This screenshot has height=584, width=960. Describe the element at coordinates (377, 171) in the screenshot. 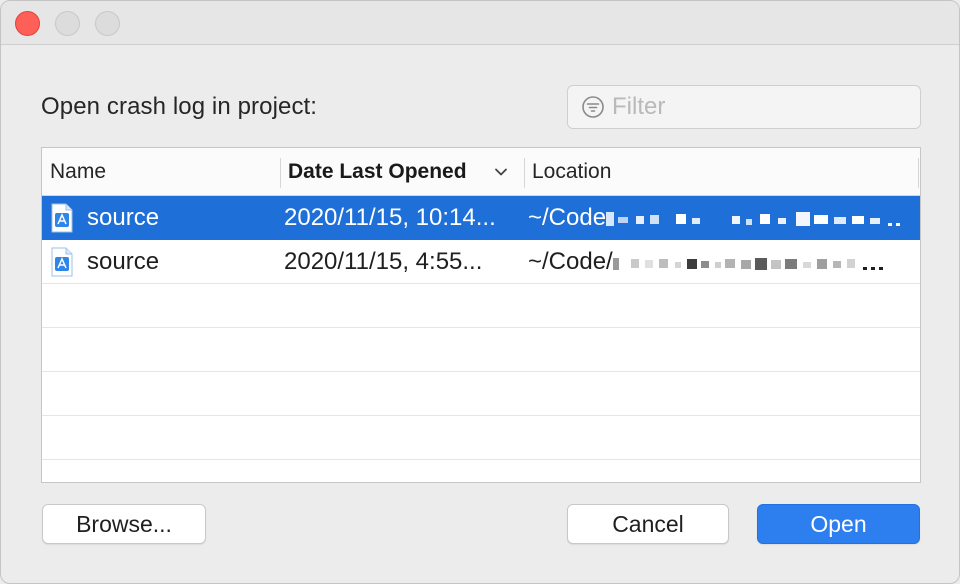

I see `column-header-date-label: Date Last Opened` at that location.